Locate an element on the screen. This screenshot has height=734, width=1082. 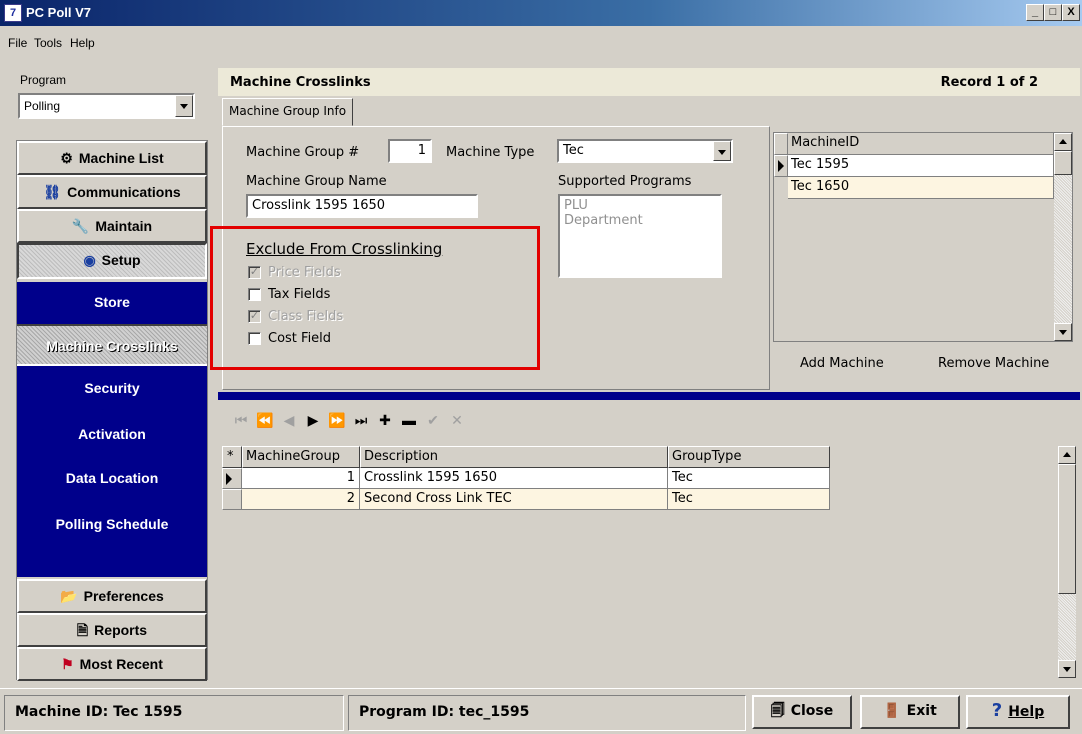
subnav-security: Security is located at coordinates (112, 388).